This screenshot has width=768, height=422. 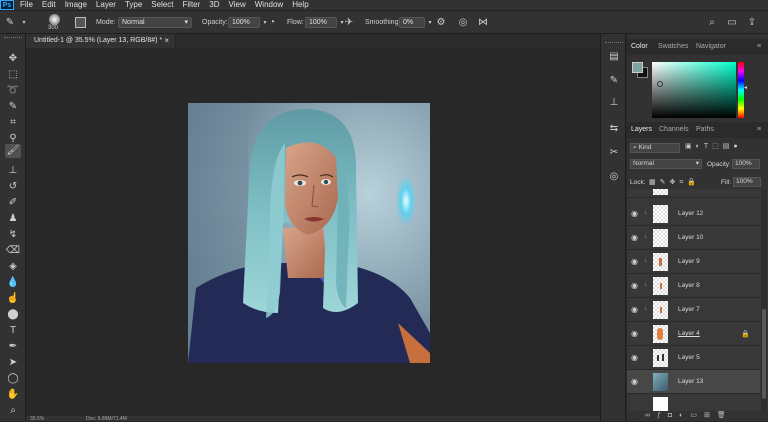 What do you see at coordinates (665, 182) in the screenshot?
I see `lock-image-icon: ✎` at bounding box center [665, 182].